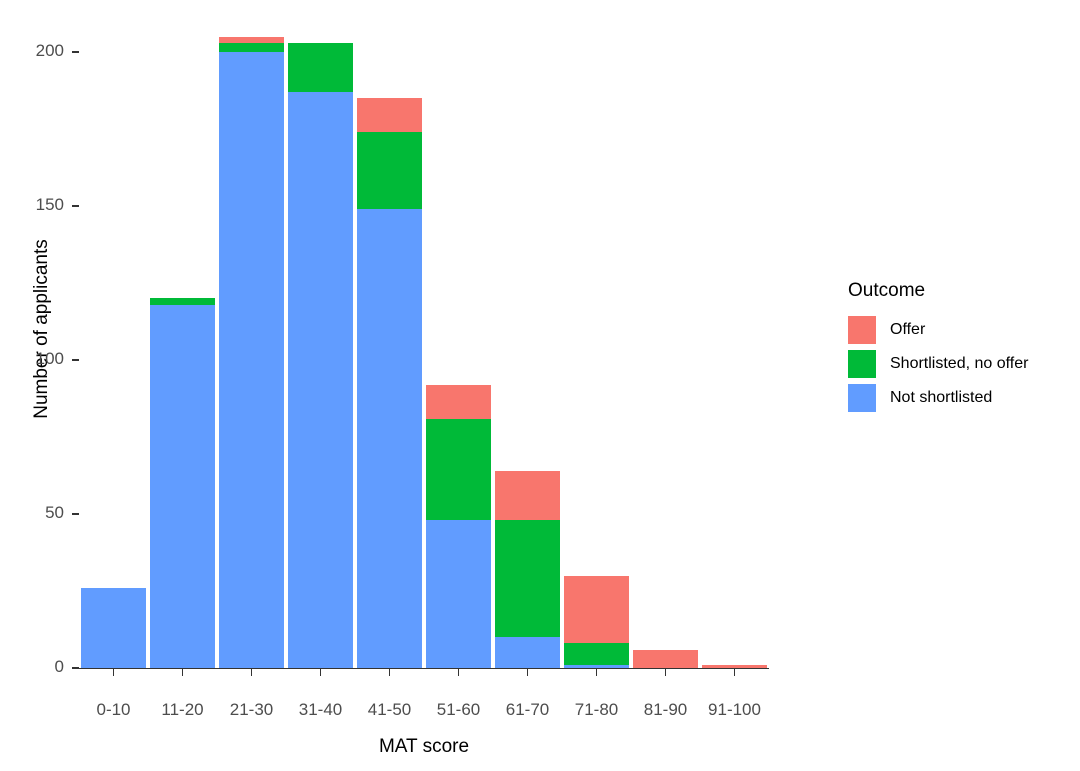 This screenshot has width=1080, height=771. I want to click on y-axis-tick-label: 0, so click(59, 666).